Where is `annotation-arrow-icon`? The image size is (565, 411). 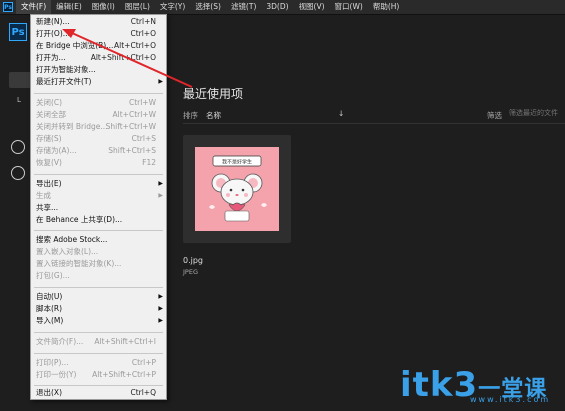 annotation-arrow-icon is located at coordinates (127, 58).